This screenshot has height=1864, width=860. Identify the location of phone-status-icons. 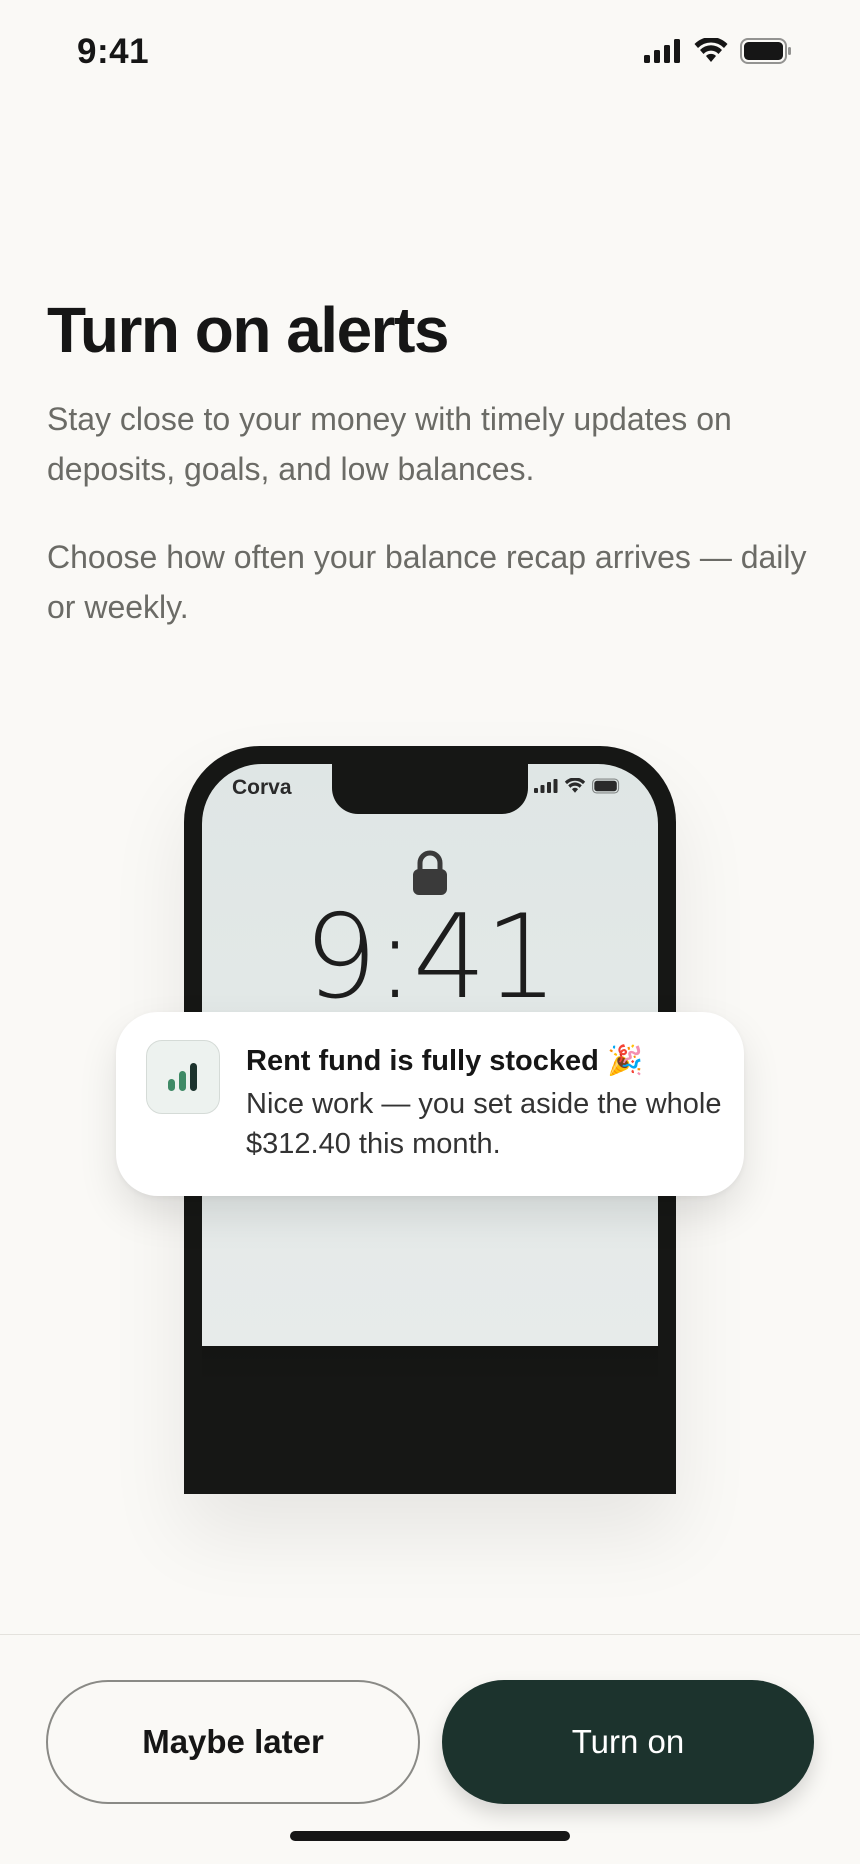
(578, 786).